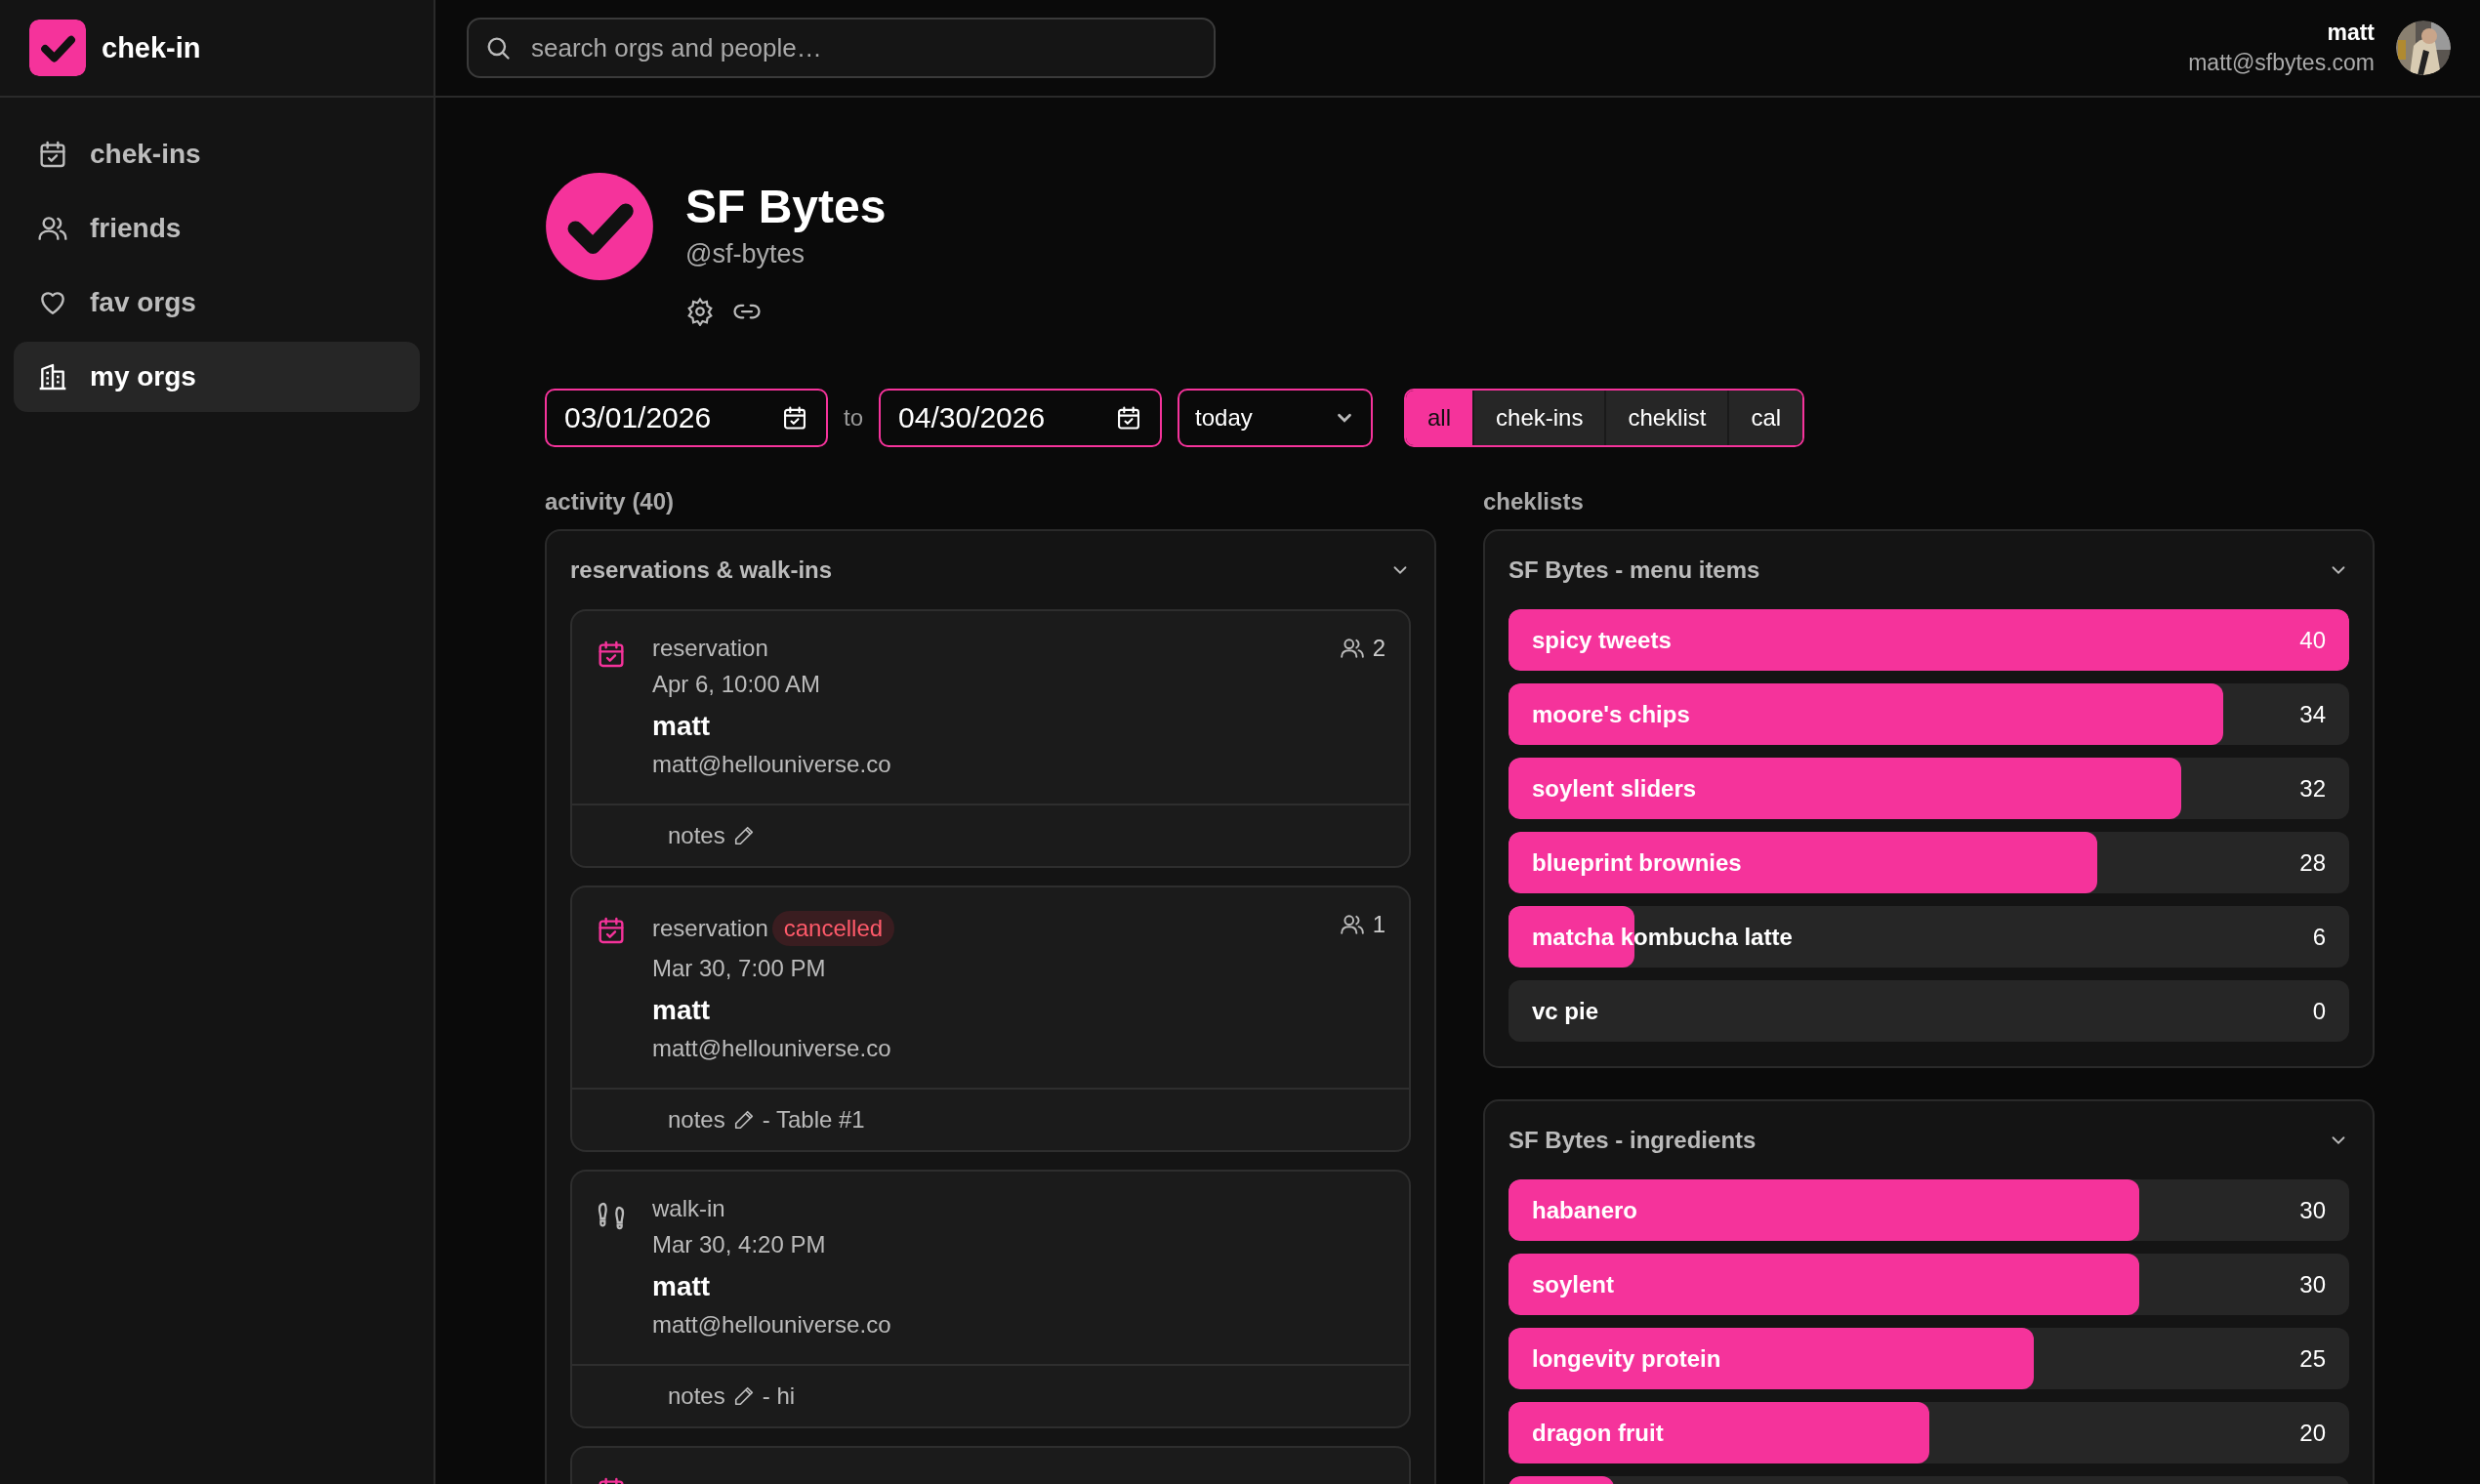 The image size is (2480, 1484). Describe the element at coordinates (2313, 714) in the screenshot. I see `item-count: 34` at that location.